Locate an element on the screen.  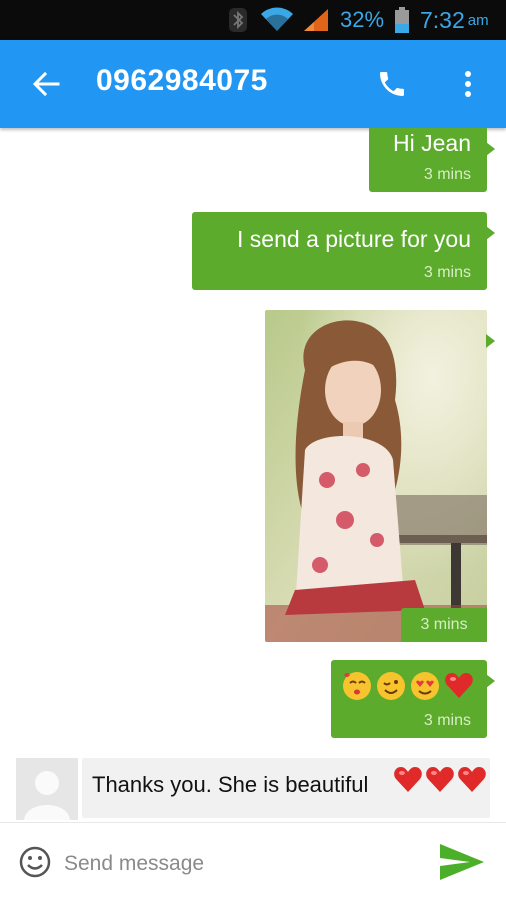
smiley-icon is located at coordinates (35, 862).